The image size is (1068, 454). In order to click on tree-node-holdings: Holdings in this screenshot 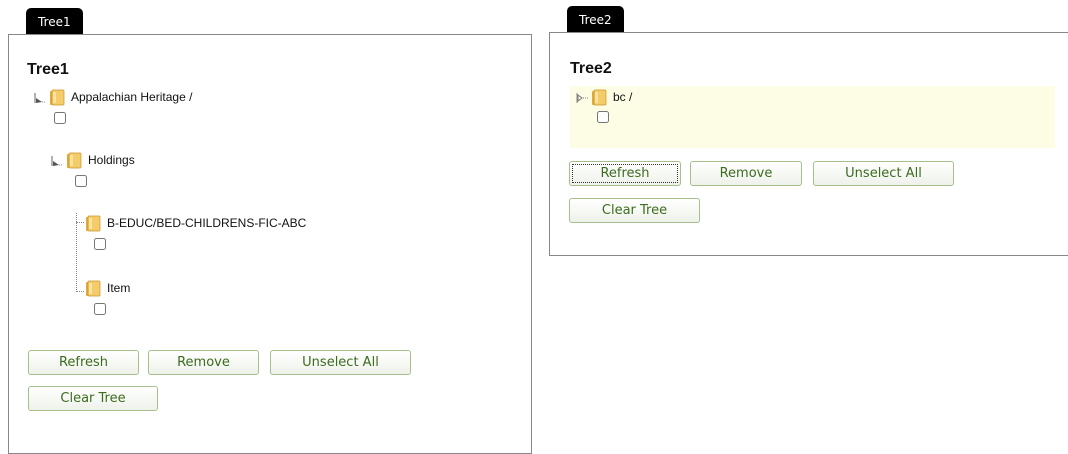, I will do `click(110, 162)`.